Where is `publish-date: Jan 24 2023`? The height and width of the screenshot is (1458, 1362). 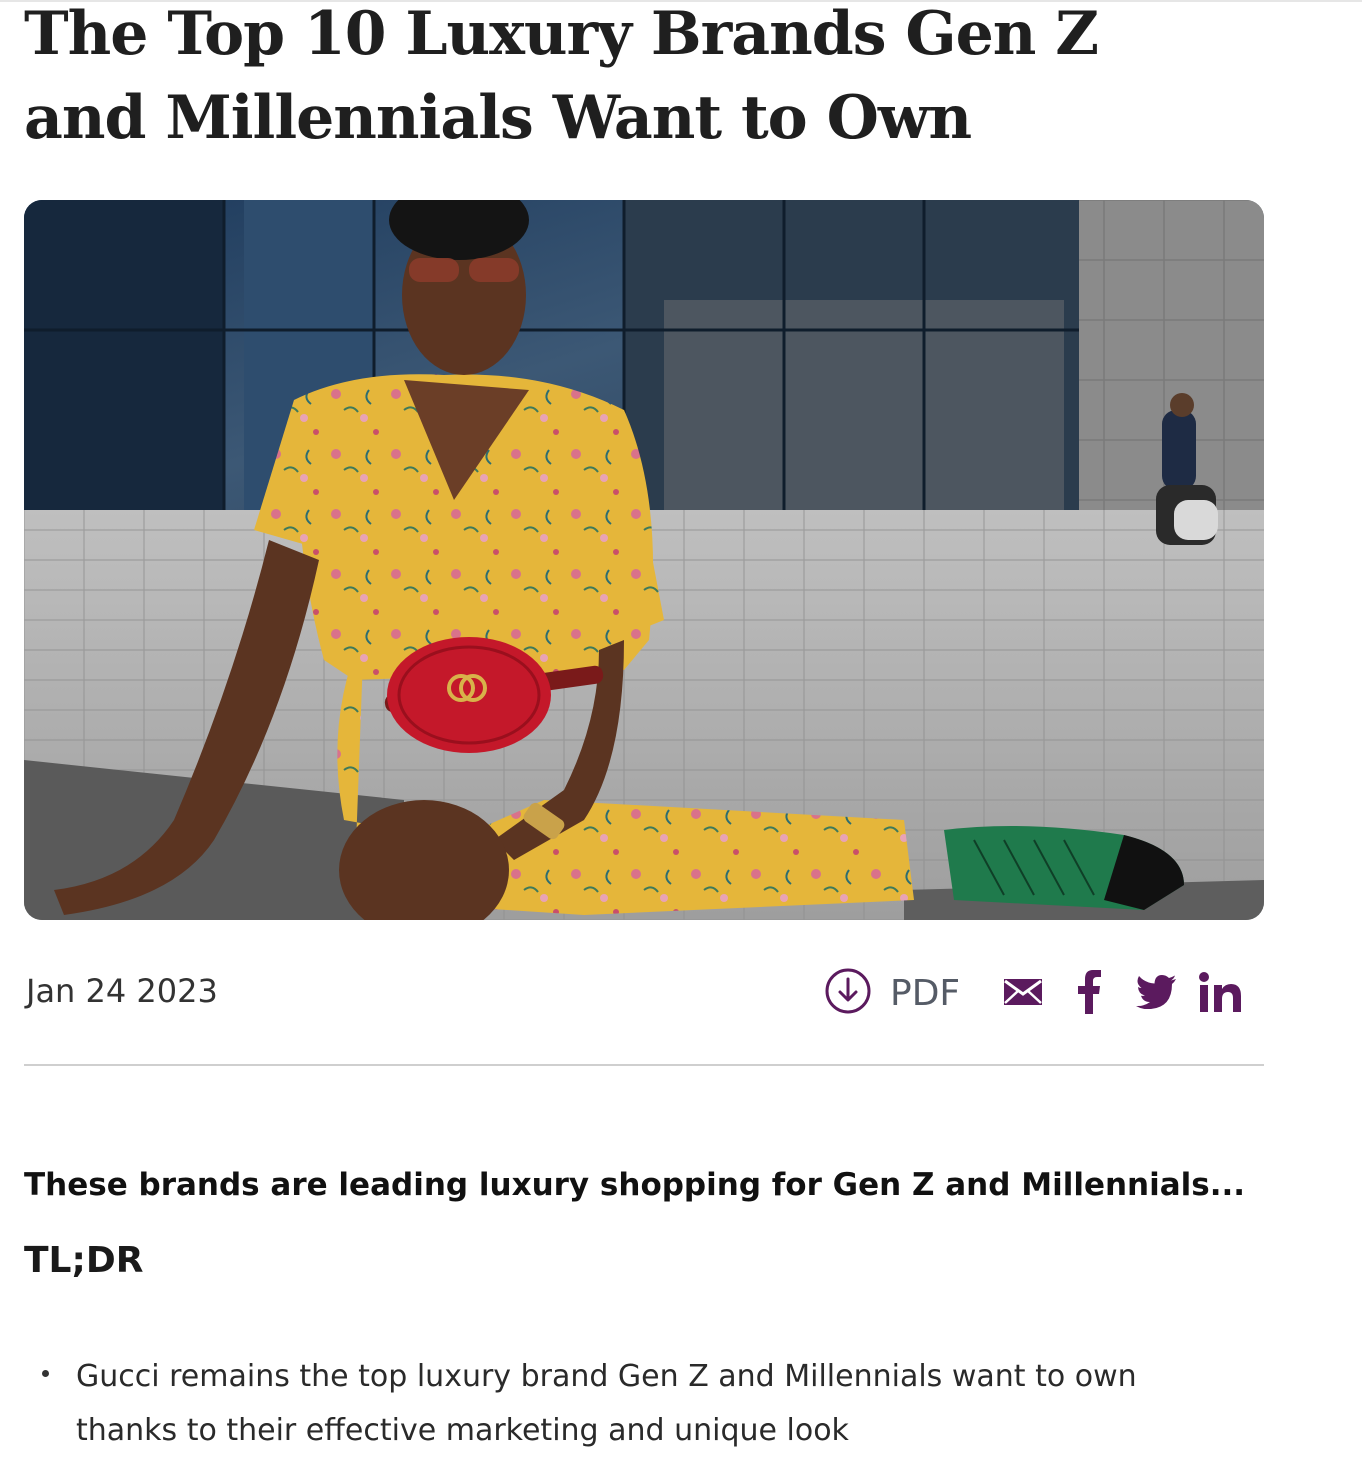 publish-date: Jan 24 2023 is located at coordinates (122, 991).